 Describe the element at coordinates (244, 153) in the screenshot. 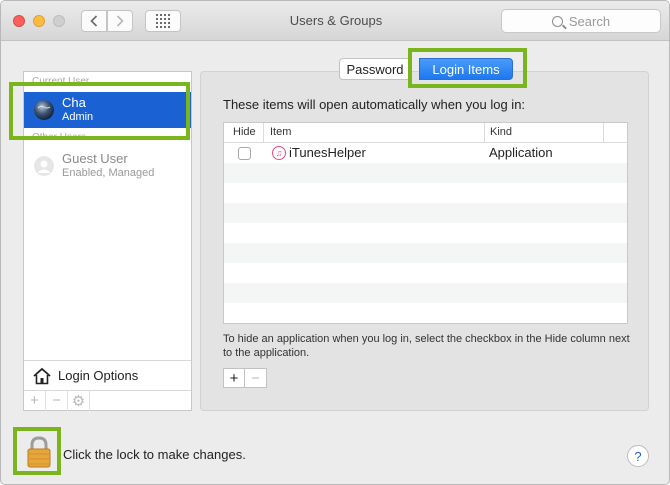

I see `hide-checkbox` at that location.